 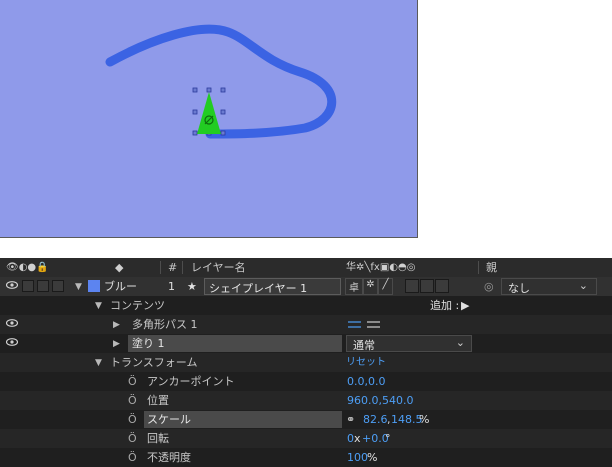 I want to click on shape-layer-star-icon: ★, so click(x=192, y=286).